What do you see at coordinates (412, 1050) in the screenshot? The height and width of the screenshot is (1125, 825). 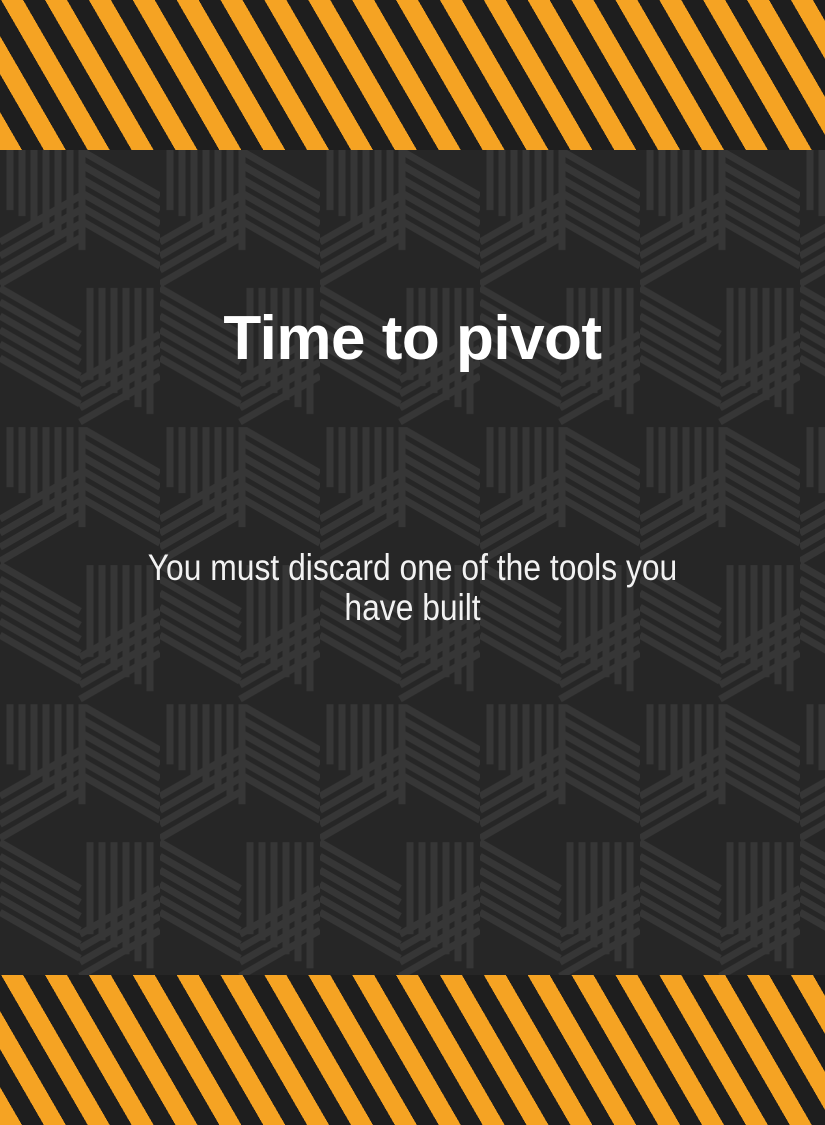 I see `hazard-stripe-bottom` at bounding box center [412, 1050].